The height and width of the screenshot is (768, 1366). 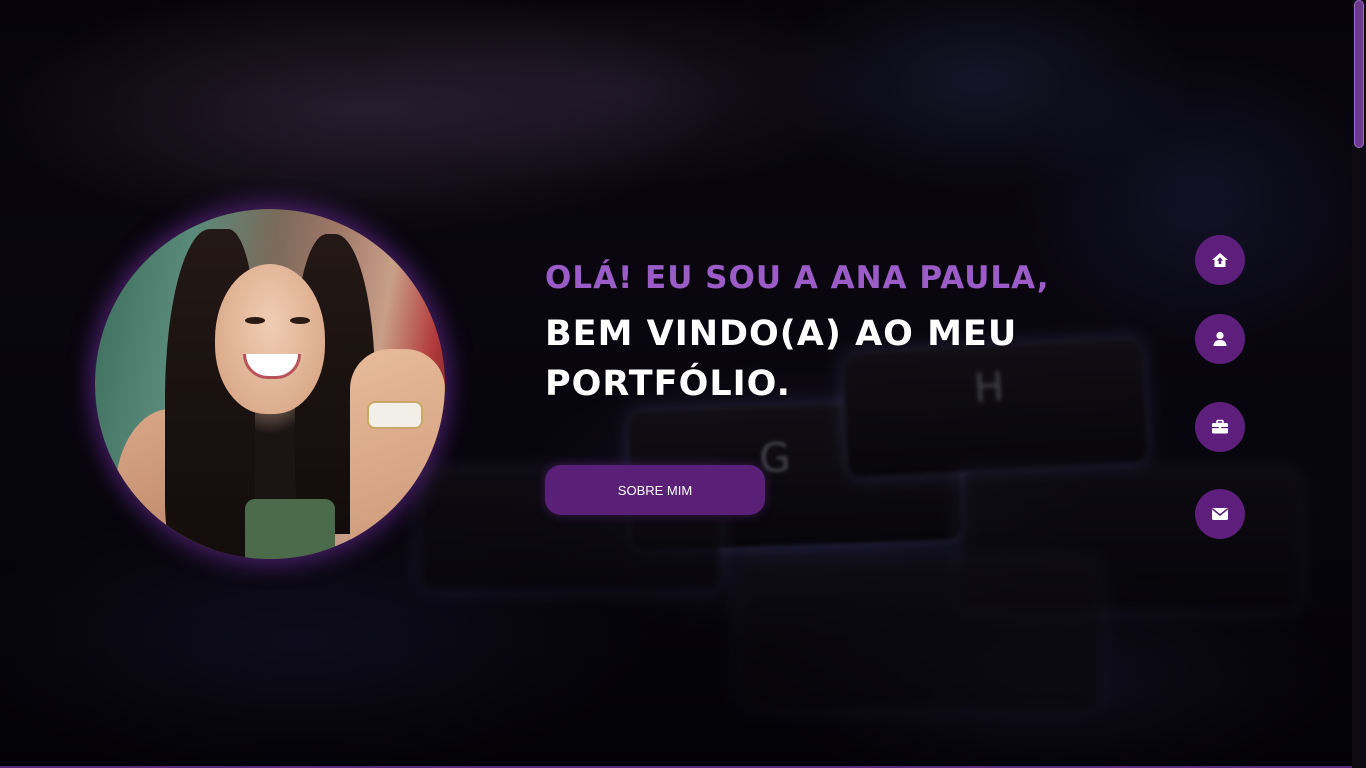 What do you see at coordinates (397, 454) in the screenshot?
I see `photo-arm` at bounding box center [397, 454].